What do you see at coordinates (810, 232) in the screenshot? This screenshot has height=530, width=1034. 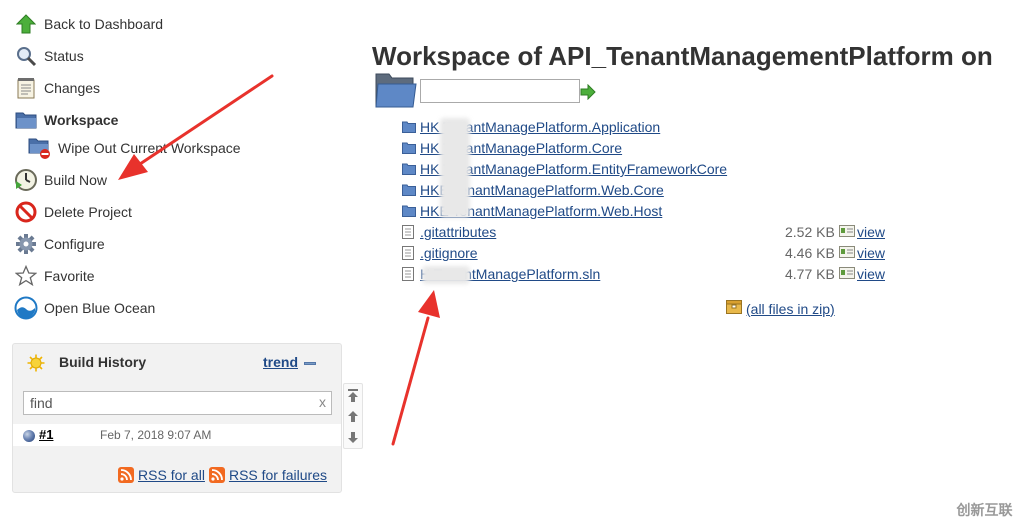 I see `file-size: 2.52 KB` at bounding box center [810, 232].